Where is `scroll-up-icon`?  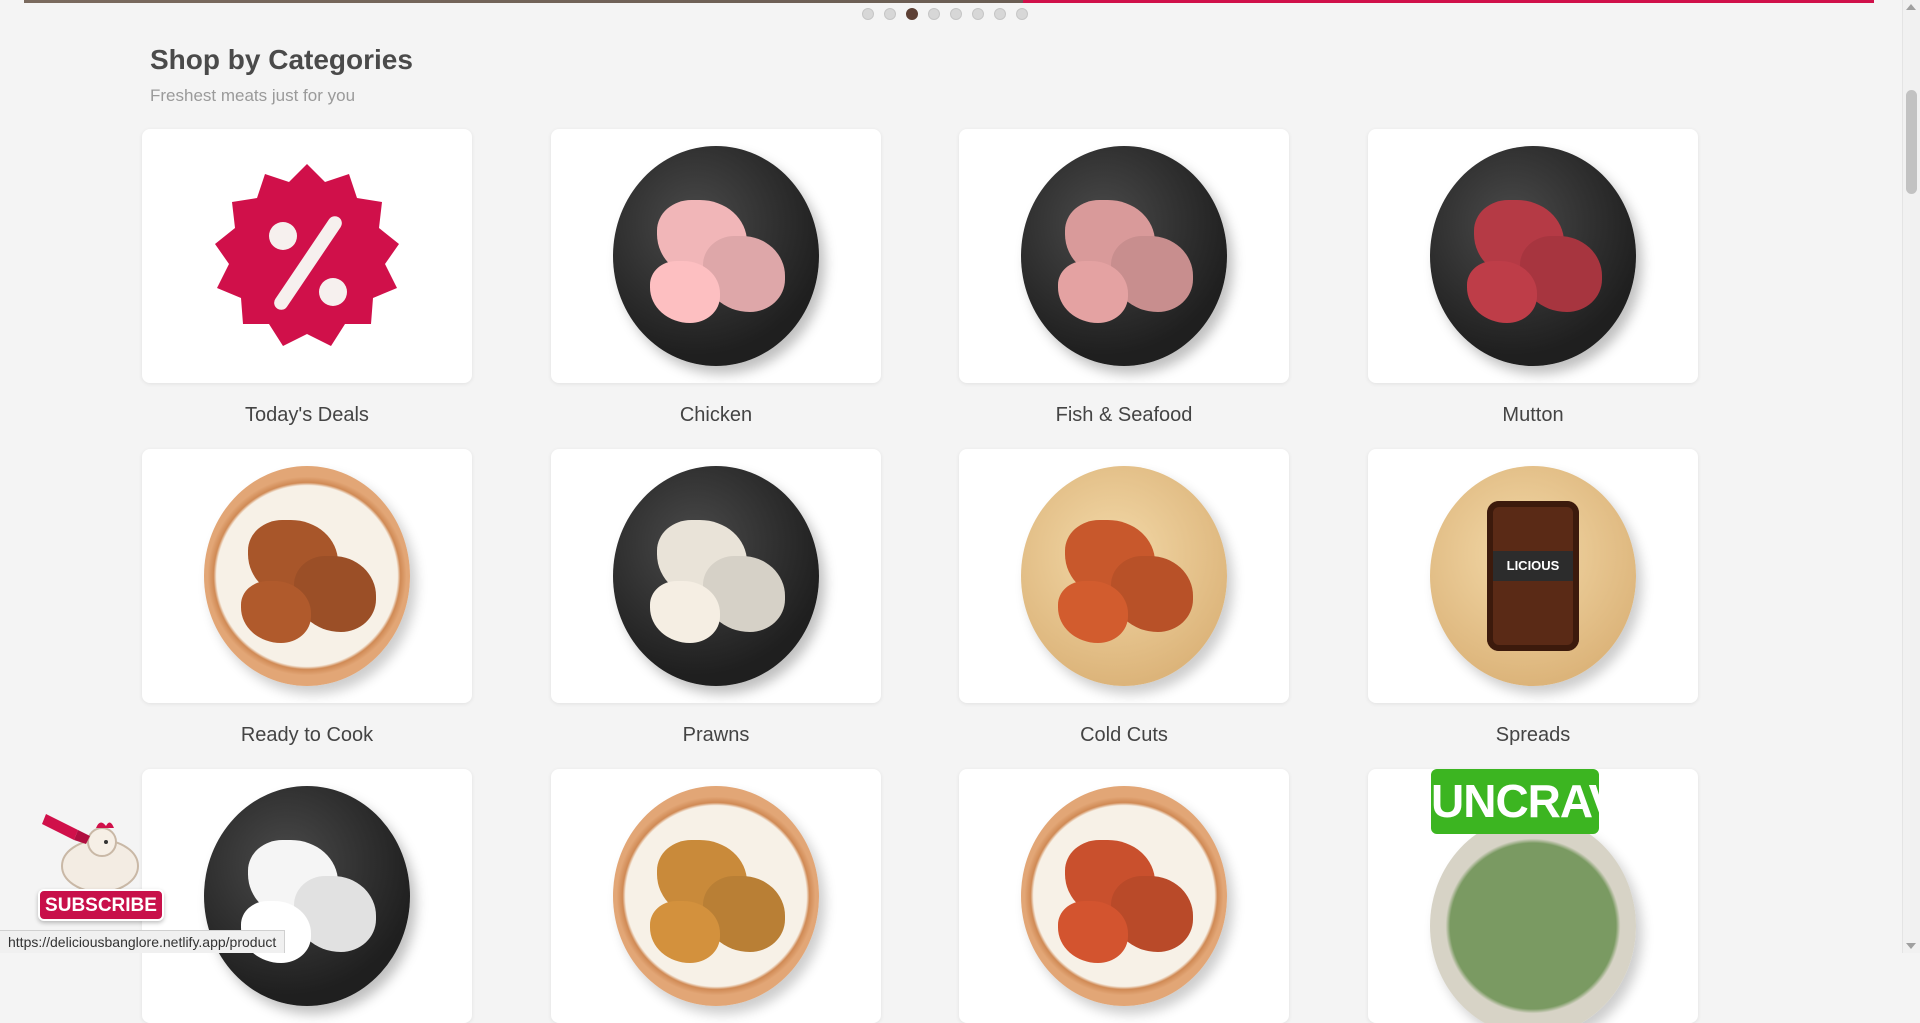 scroll-up-icon is located at coordinates (1911, 7).